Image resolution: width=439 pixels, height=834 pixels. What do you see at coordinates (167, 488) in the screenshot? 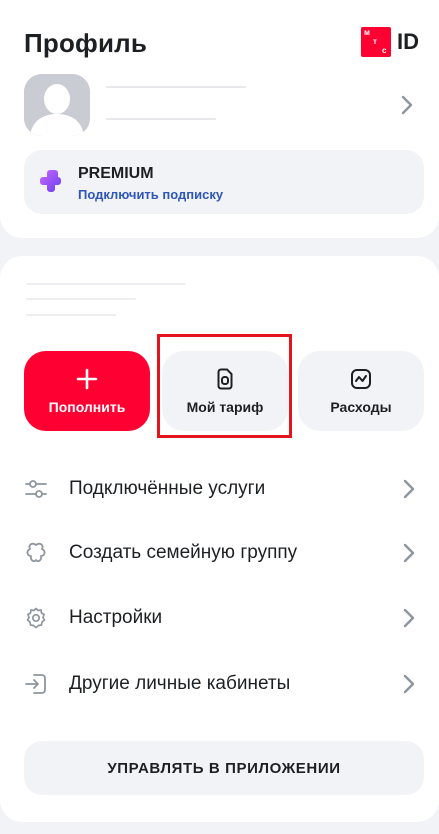
I see `menu-label: Подключённые услуги` at bounding box center [167, 488].